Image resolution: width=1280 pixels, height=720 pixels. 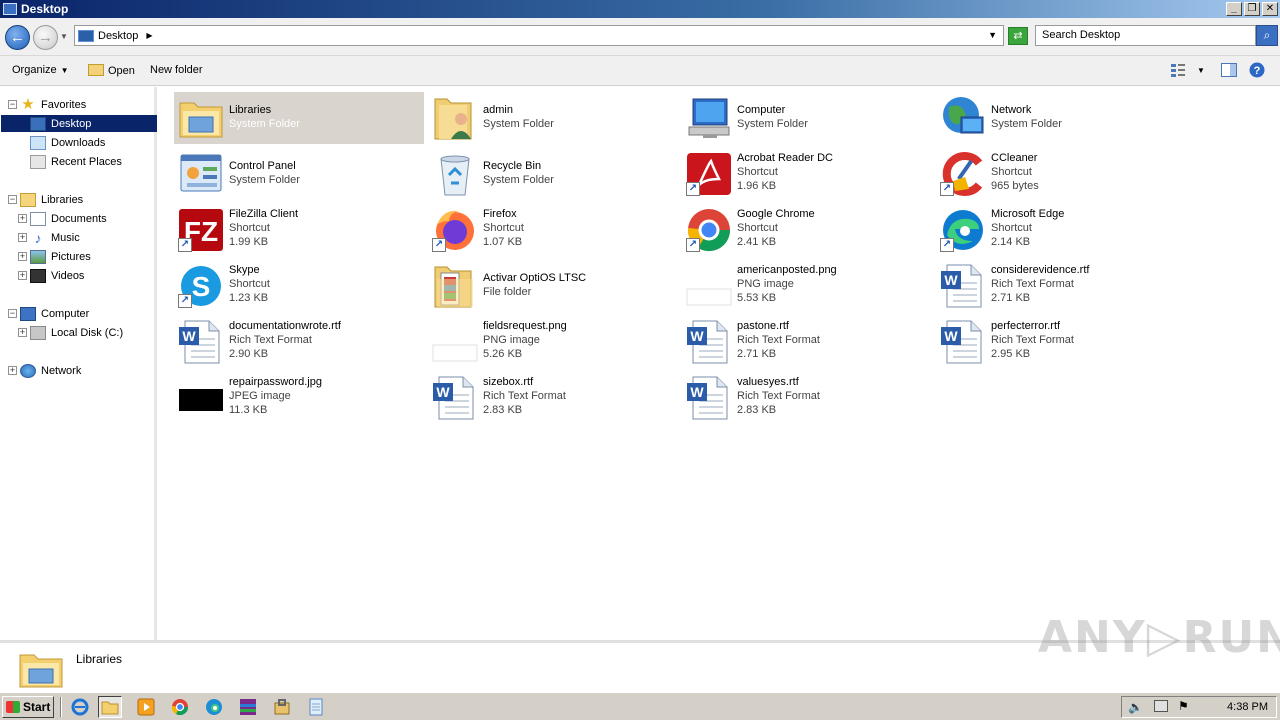 I want to click on nav-libraries: Libraries, so click(x=51, y=199).